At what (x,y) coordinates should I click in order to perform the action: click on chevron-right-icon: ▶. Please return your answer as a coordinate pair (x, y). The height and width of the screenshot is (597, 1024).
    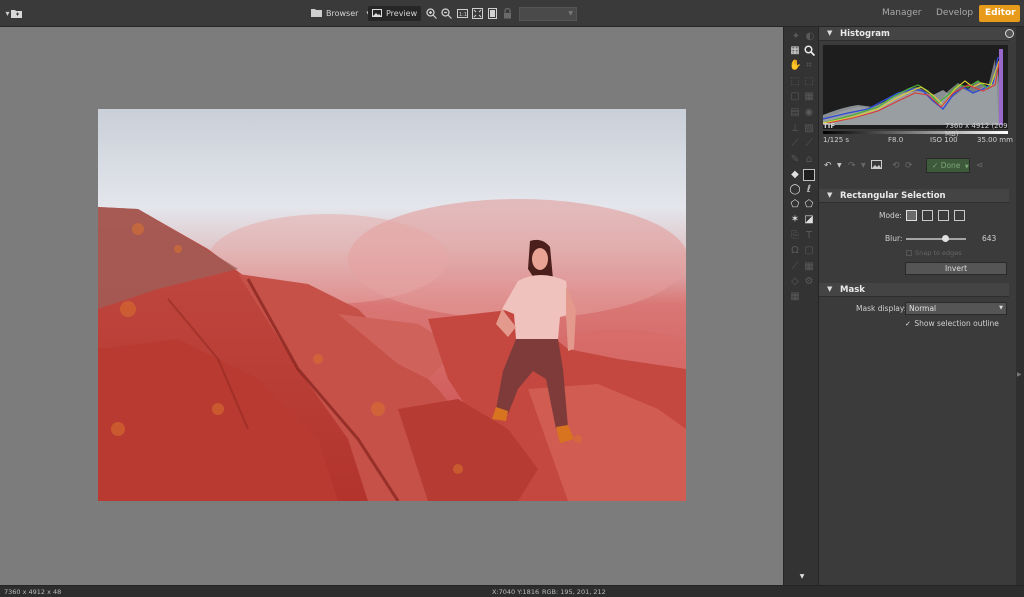
    Looking at the image, I should click on (1019, 374).